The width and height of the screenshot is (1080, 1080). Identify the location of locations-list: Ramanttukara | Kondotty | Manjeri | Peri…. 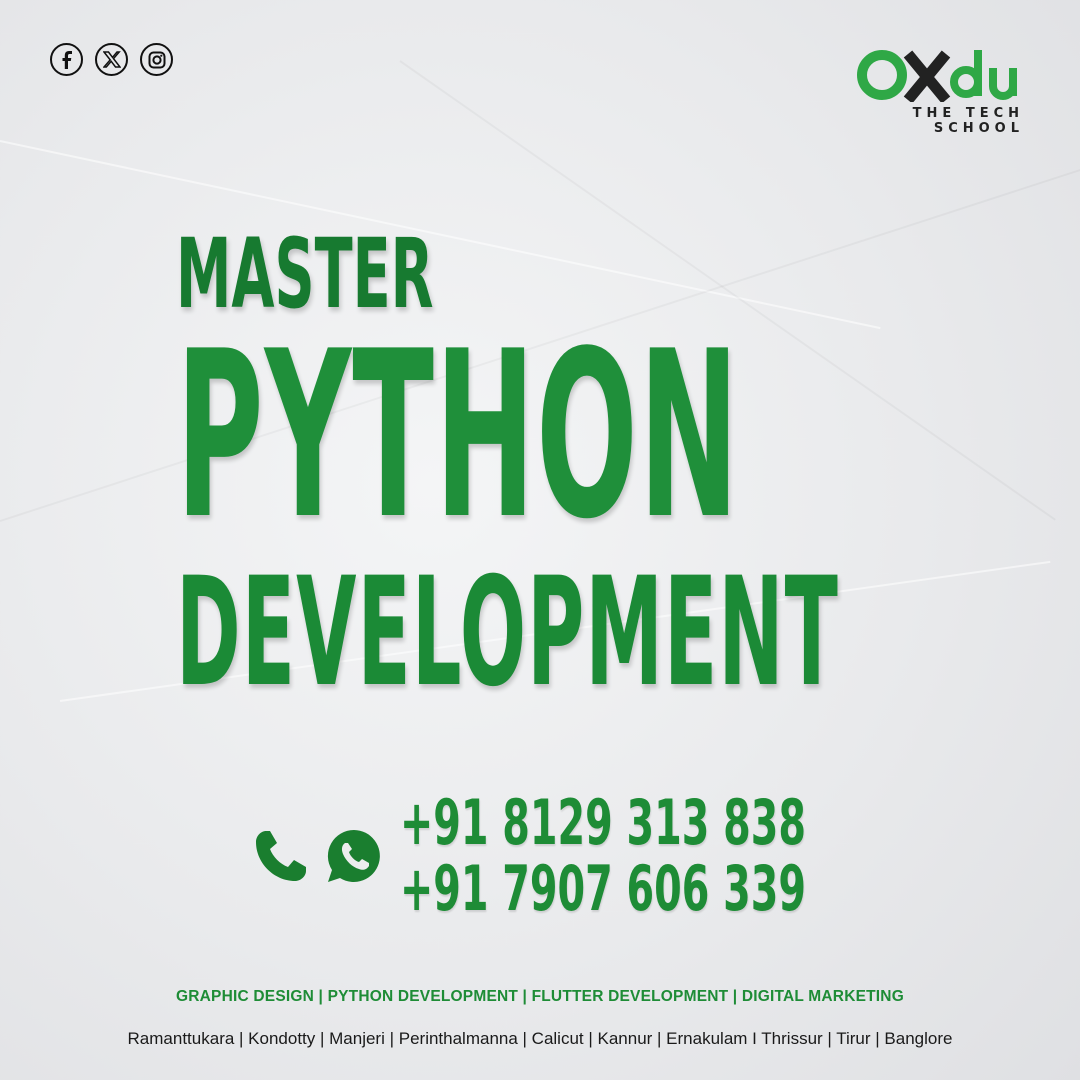
(540, 1038).